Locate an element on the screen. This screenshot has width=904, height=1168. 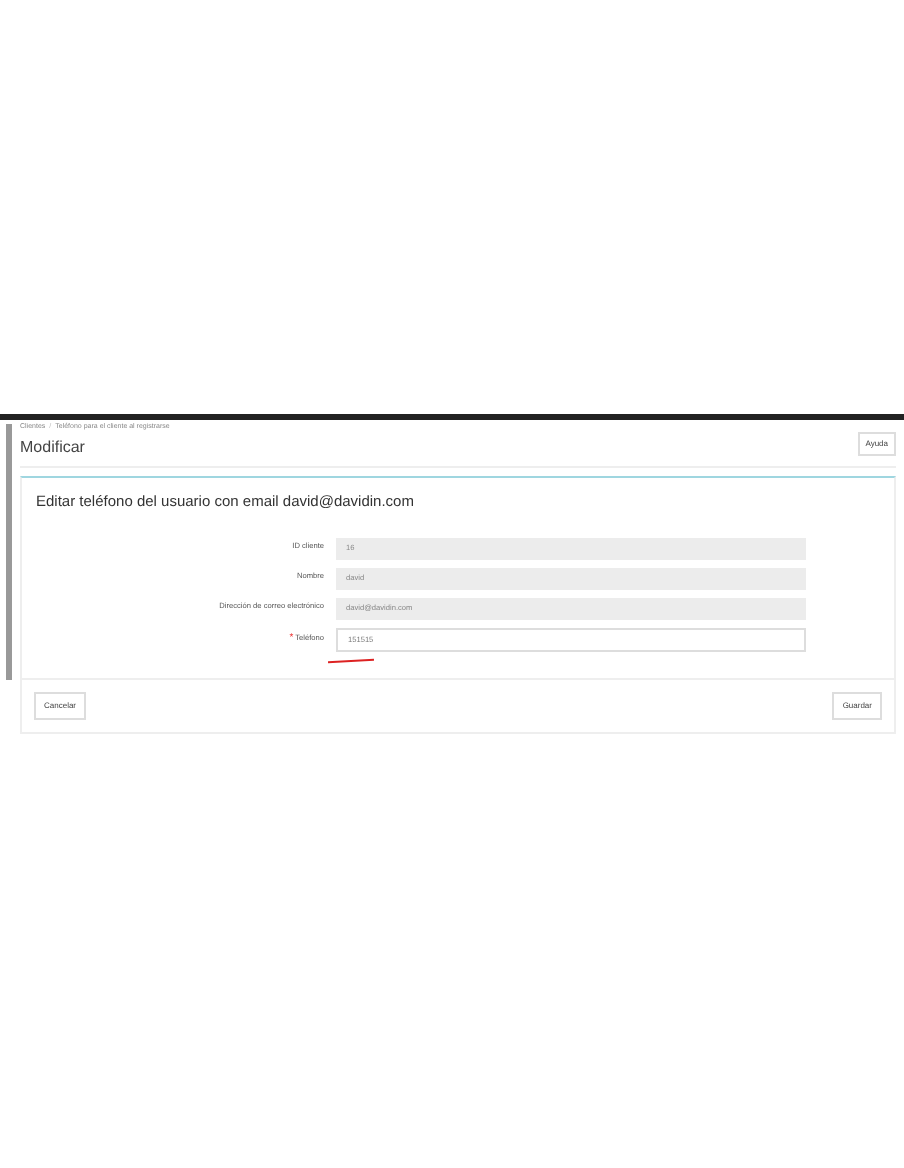
page-title: Modificar is located at coordinates (53, 448).